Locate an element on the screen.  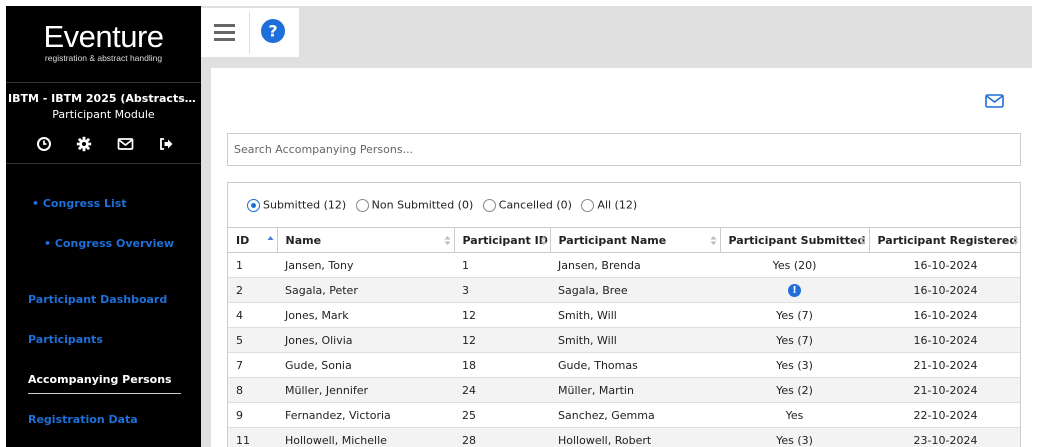
filter-label: Non Submitted (0) is located at coordinates (422, 205).